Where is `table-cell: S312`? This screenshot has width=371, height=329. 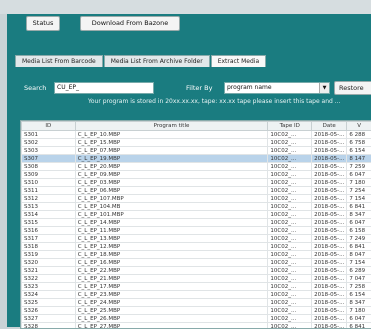 table-cell: S312 is located at coordinates (49, 199).